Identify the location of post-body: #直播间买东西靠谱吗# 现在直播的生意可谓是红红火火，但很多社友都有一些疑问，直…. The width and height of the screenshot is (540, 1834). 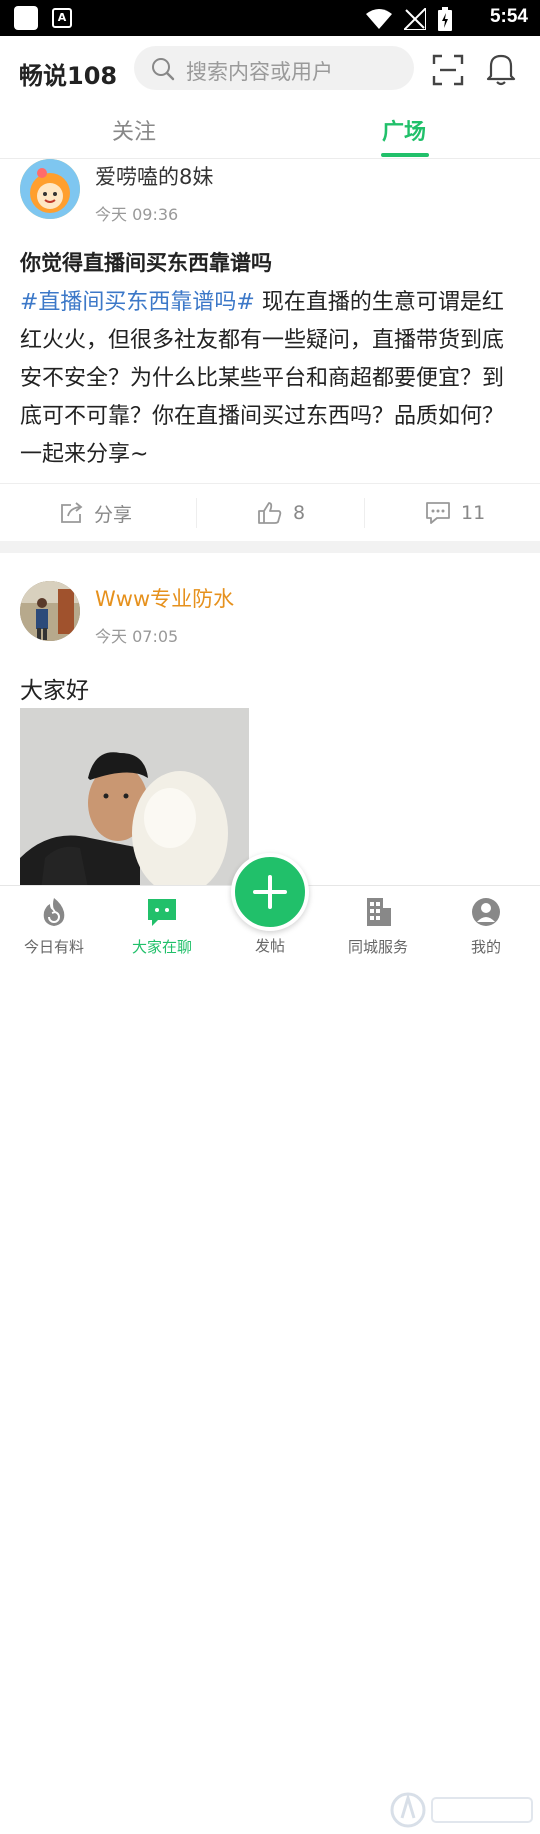
(272, 379).